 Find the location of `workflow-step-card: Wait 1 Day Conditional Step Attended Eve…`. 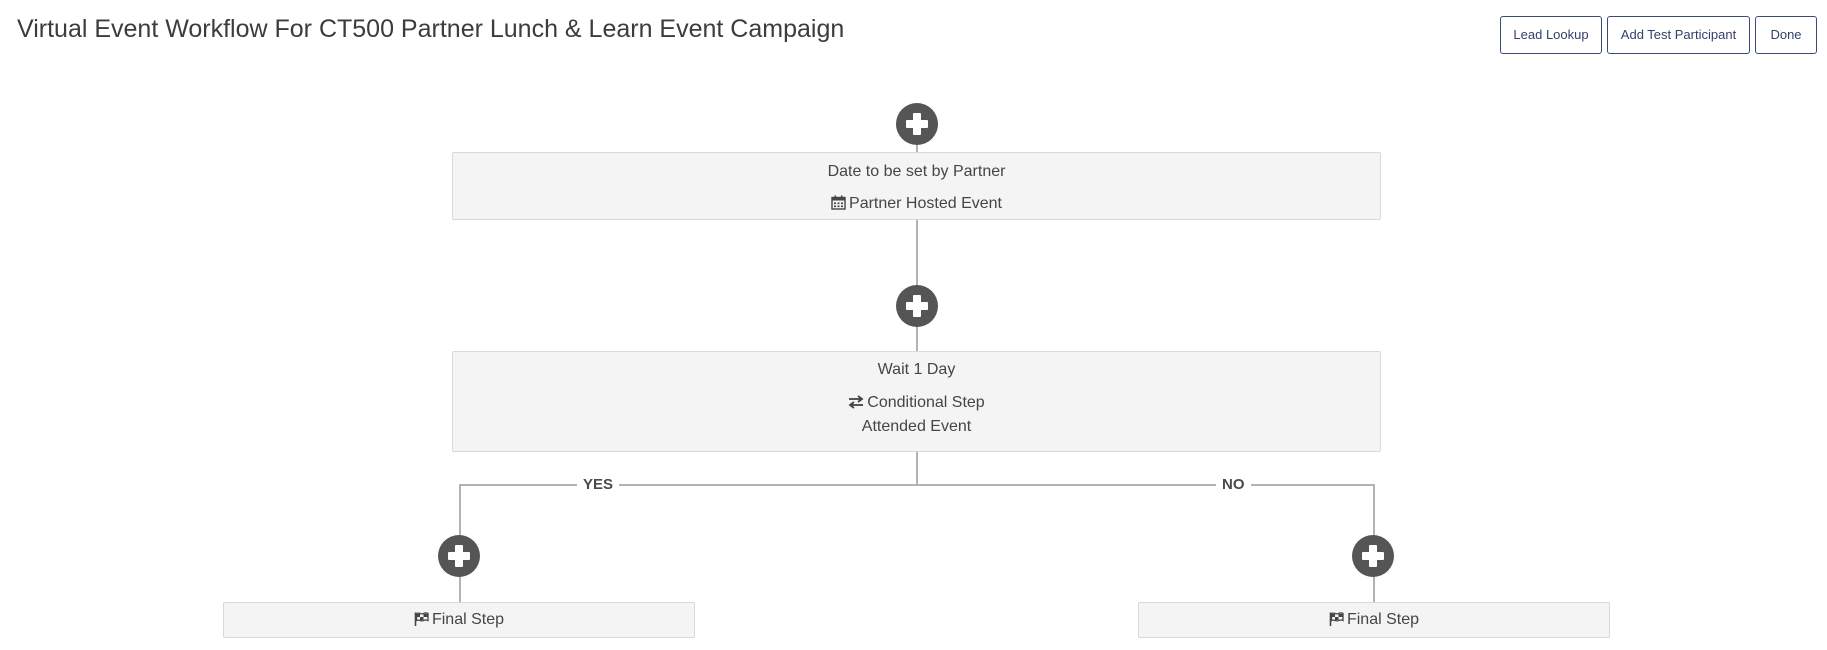

workflow-step-card: Wait 1 Day Conditional Step Attended Eve… is located at coordinates (916, 401).